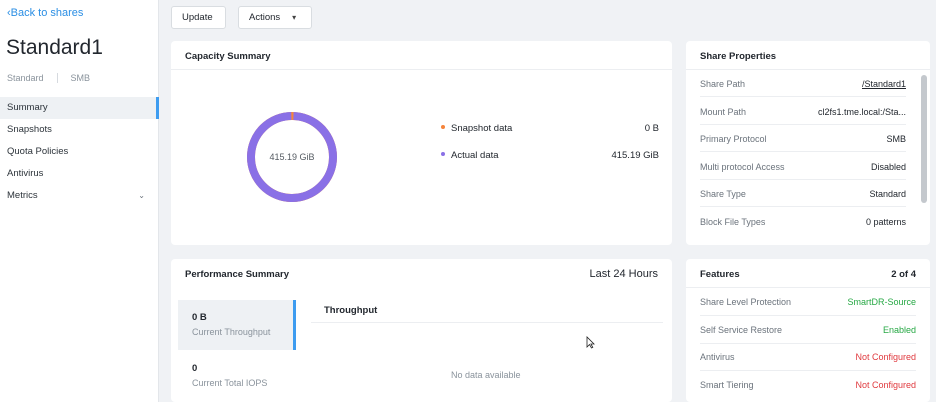 The width and height of the screenshot is (936, 402). I want to click on chart-divider, so click(487, 322).